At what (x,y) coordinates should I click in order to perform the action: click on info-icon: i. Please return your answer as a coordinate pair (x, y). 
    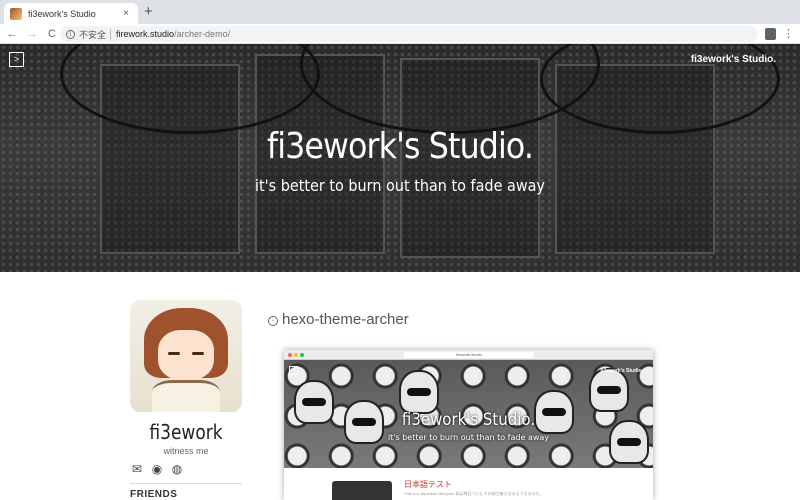
    Looking at the image, I should click on (70, 34).